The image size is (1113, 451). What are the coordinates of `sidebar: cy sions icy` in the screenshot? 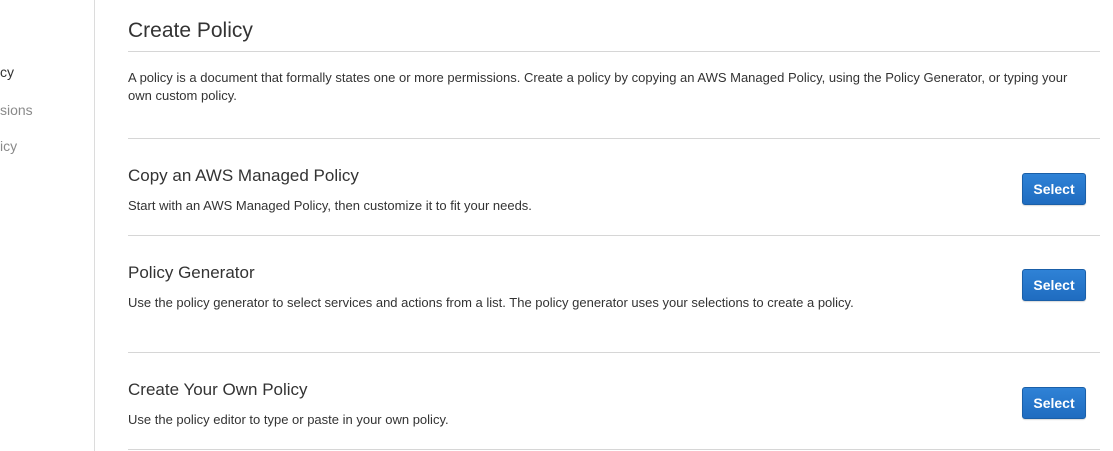 It's located at (47, 225).